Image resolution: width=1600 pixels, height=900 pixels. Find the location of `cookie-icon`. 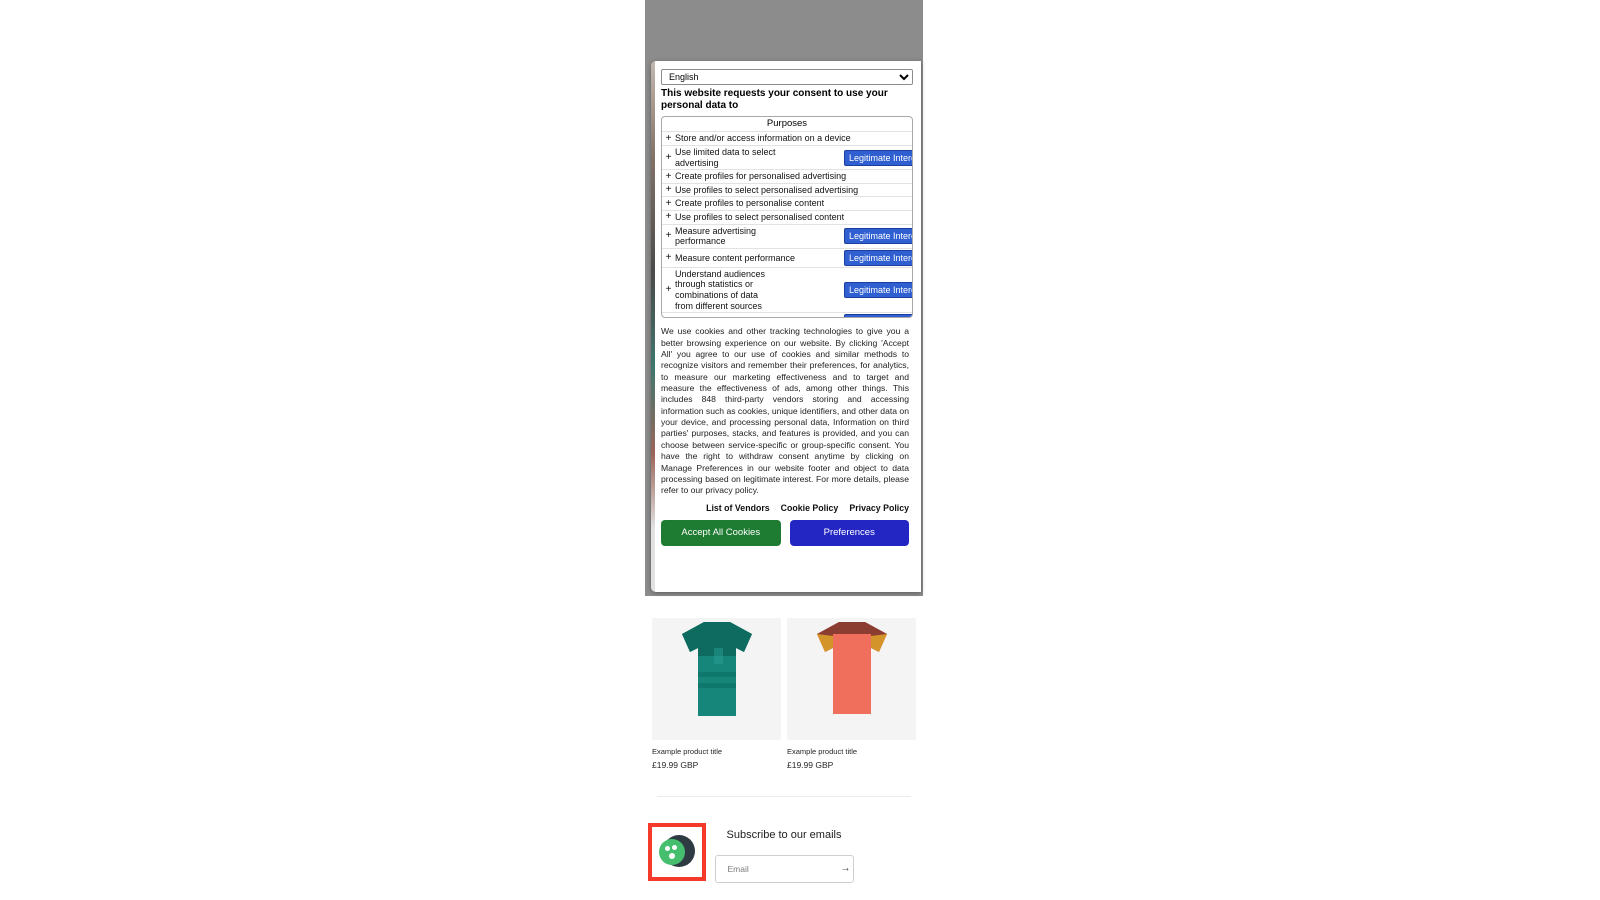

cookie-icon is located at coordinates (677, 852).